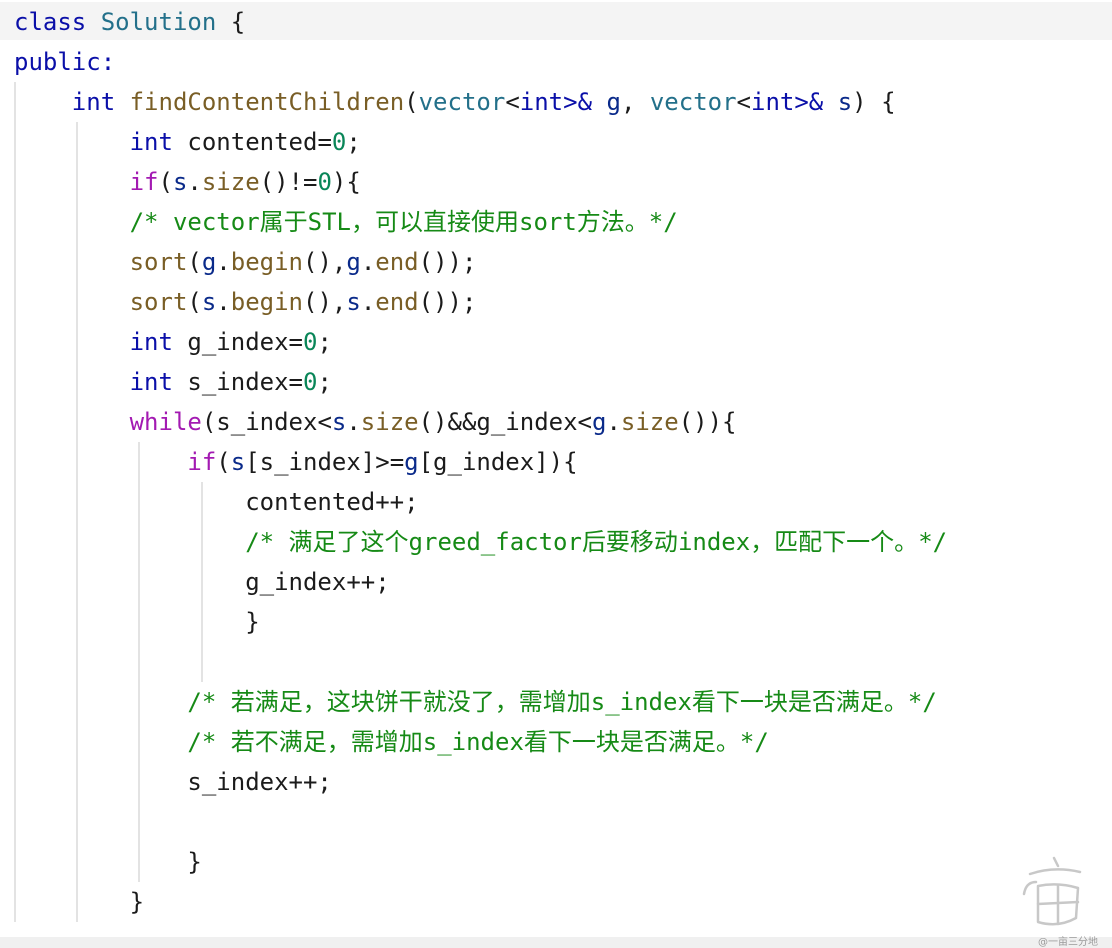 The image size is (1112, 948). Describe the element at coordinates (389, 422) in the screenshot. I see `method-name: size` at that location.